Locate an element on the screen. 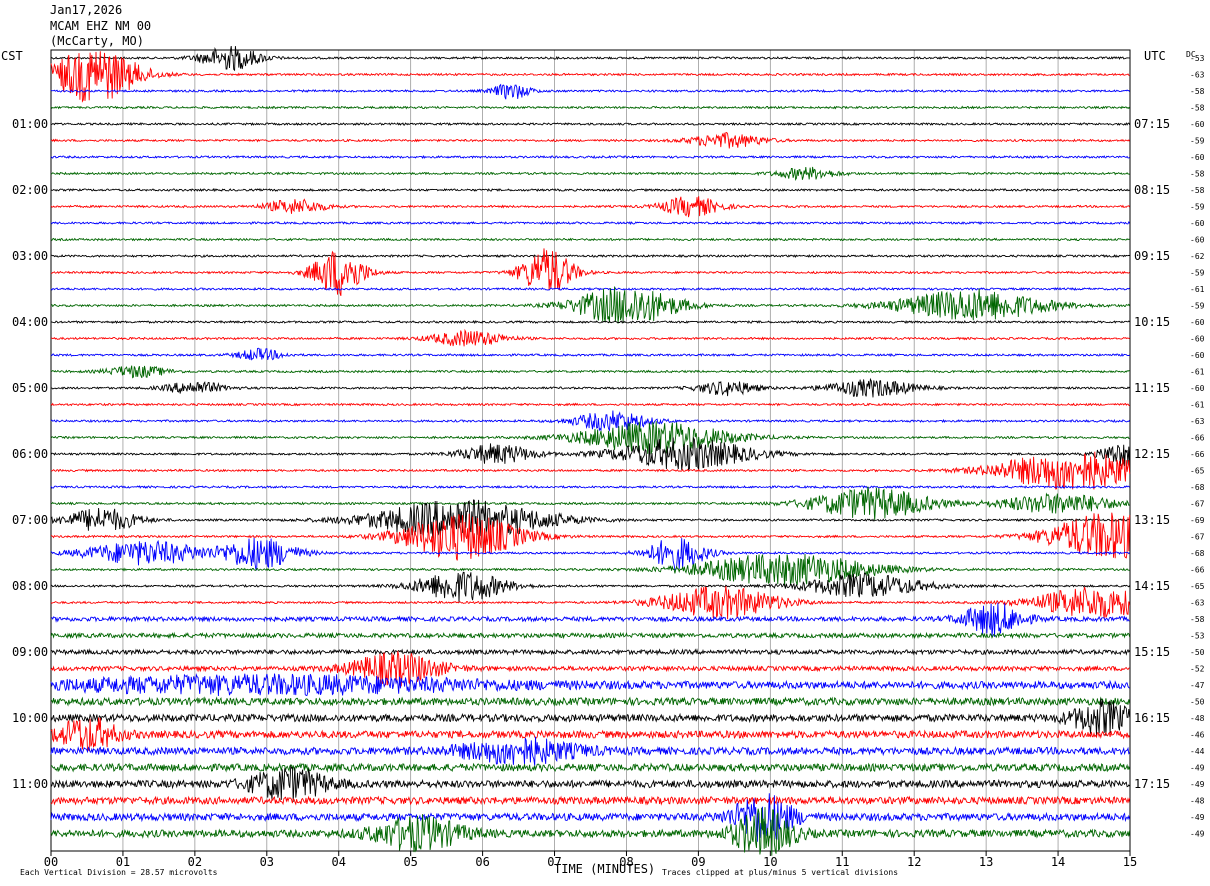  x-tick-label: 09 is located at coordinates (698, 862).